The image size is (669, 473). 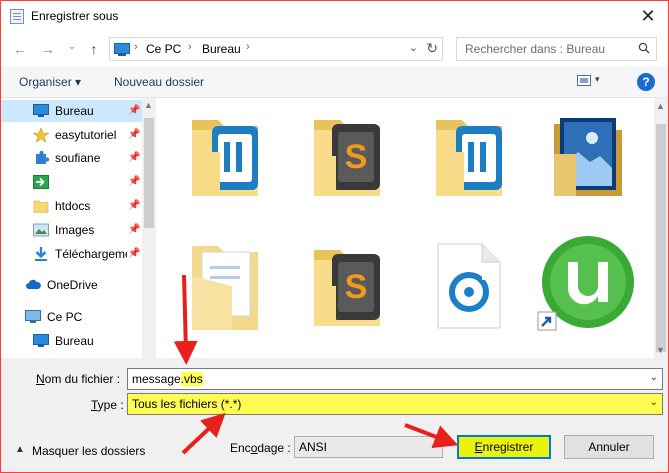 What do you see at coordinates (187, 404) in the screenshot?
I see `file-type-value: Tous les fichiers (*.*)` at bounding box center [187, 404].